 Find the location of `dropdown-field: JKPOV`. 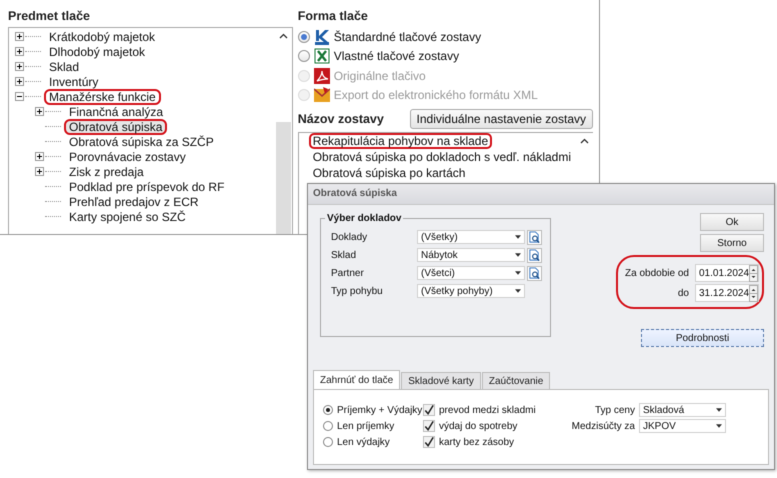

dropdown-field: JKPOV is located at coordinates (682, 426).